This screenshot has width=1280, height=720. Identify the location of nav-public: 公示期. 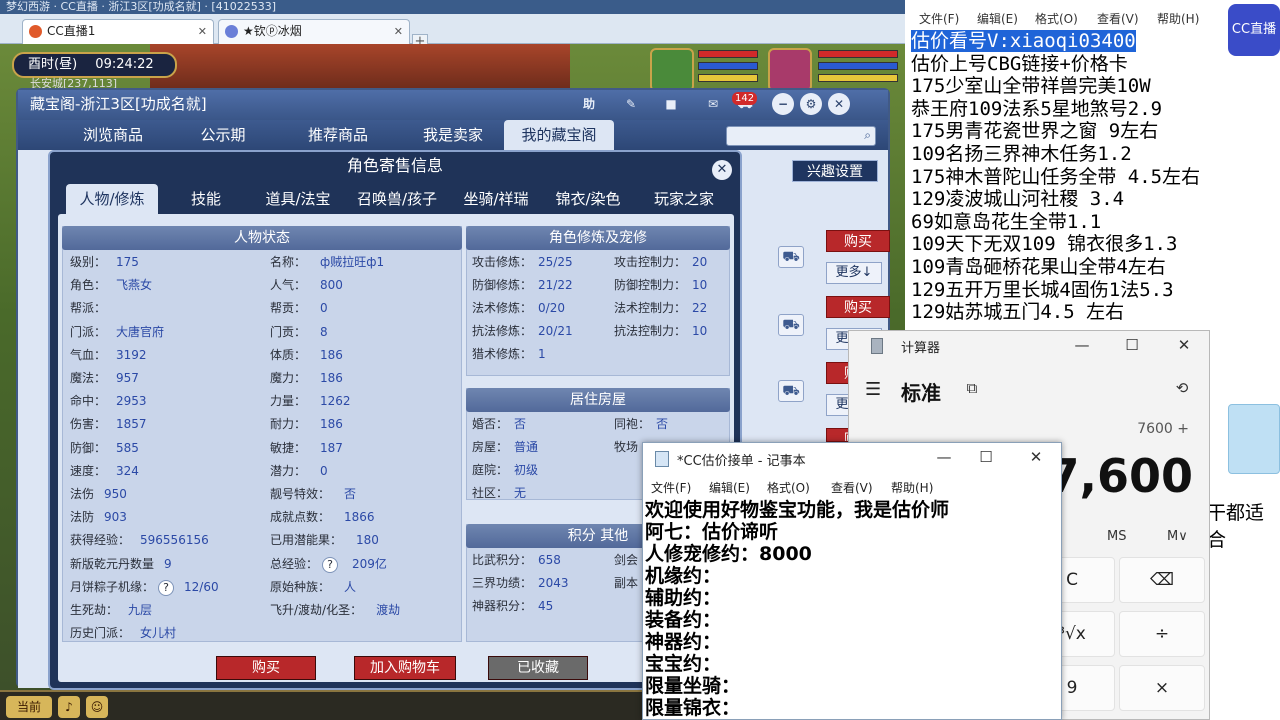
(223, 135).